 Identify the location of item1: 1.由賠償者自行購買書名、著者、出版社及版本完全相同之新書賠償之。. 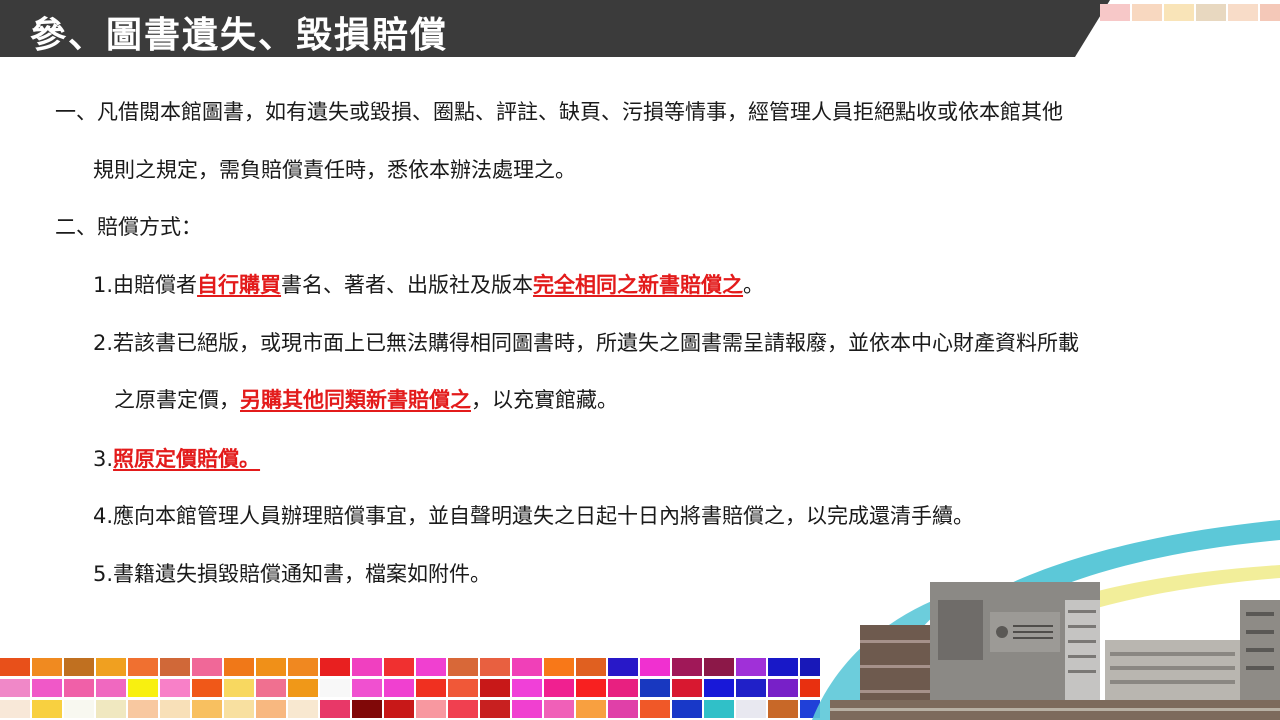
(428, 285).